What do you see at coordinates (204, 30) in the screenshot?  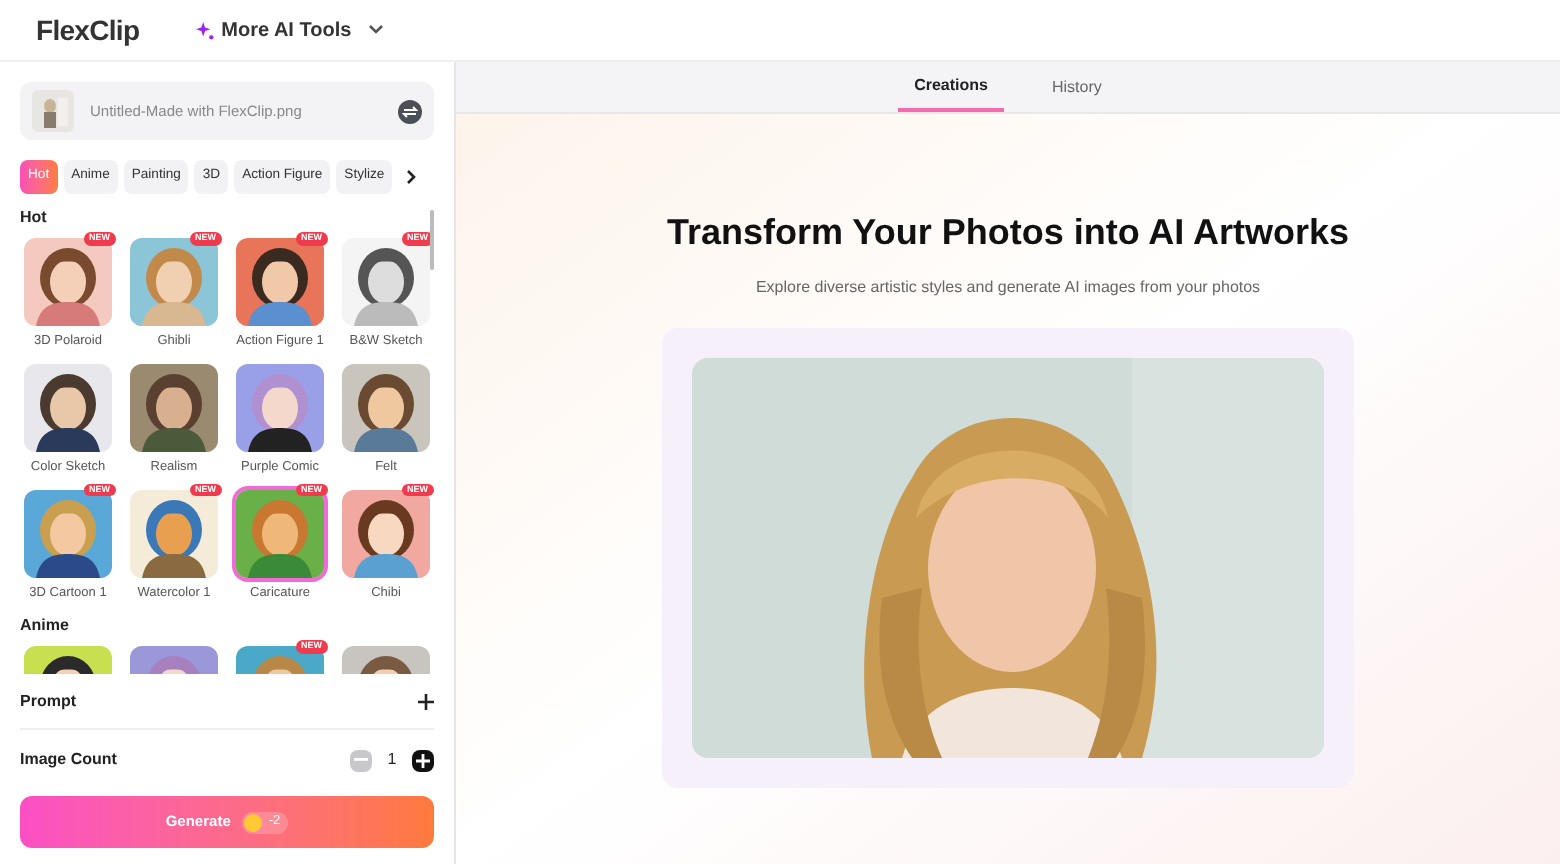 I see `sparkle-icon` at bounding box center [204, 30].